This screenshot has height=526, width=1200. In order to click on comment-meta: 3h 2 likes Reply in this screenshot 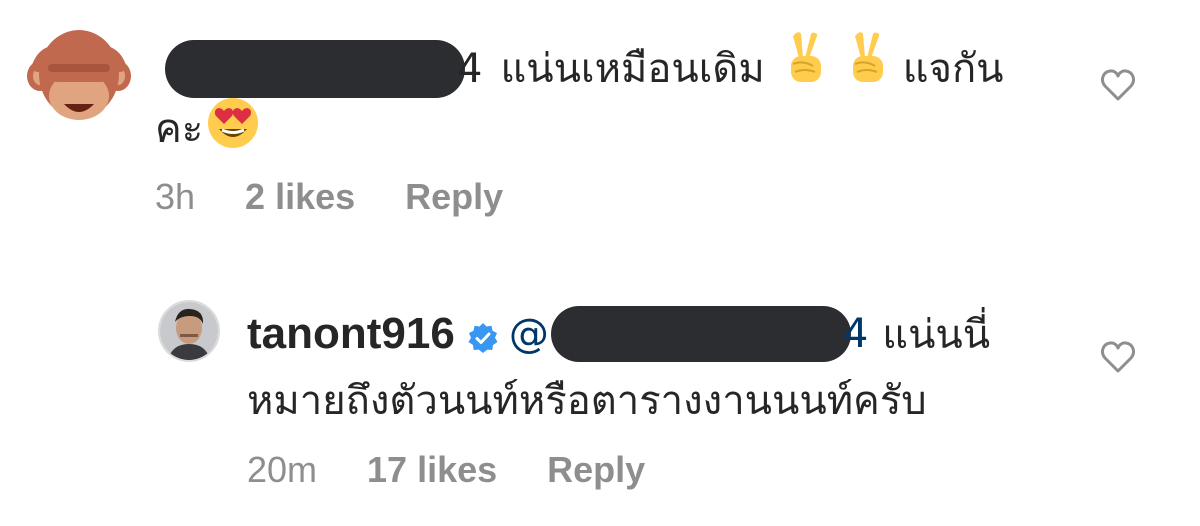, I will do `click(354, 197)`.